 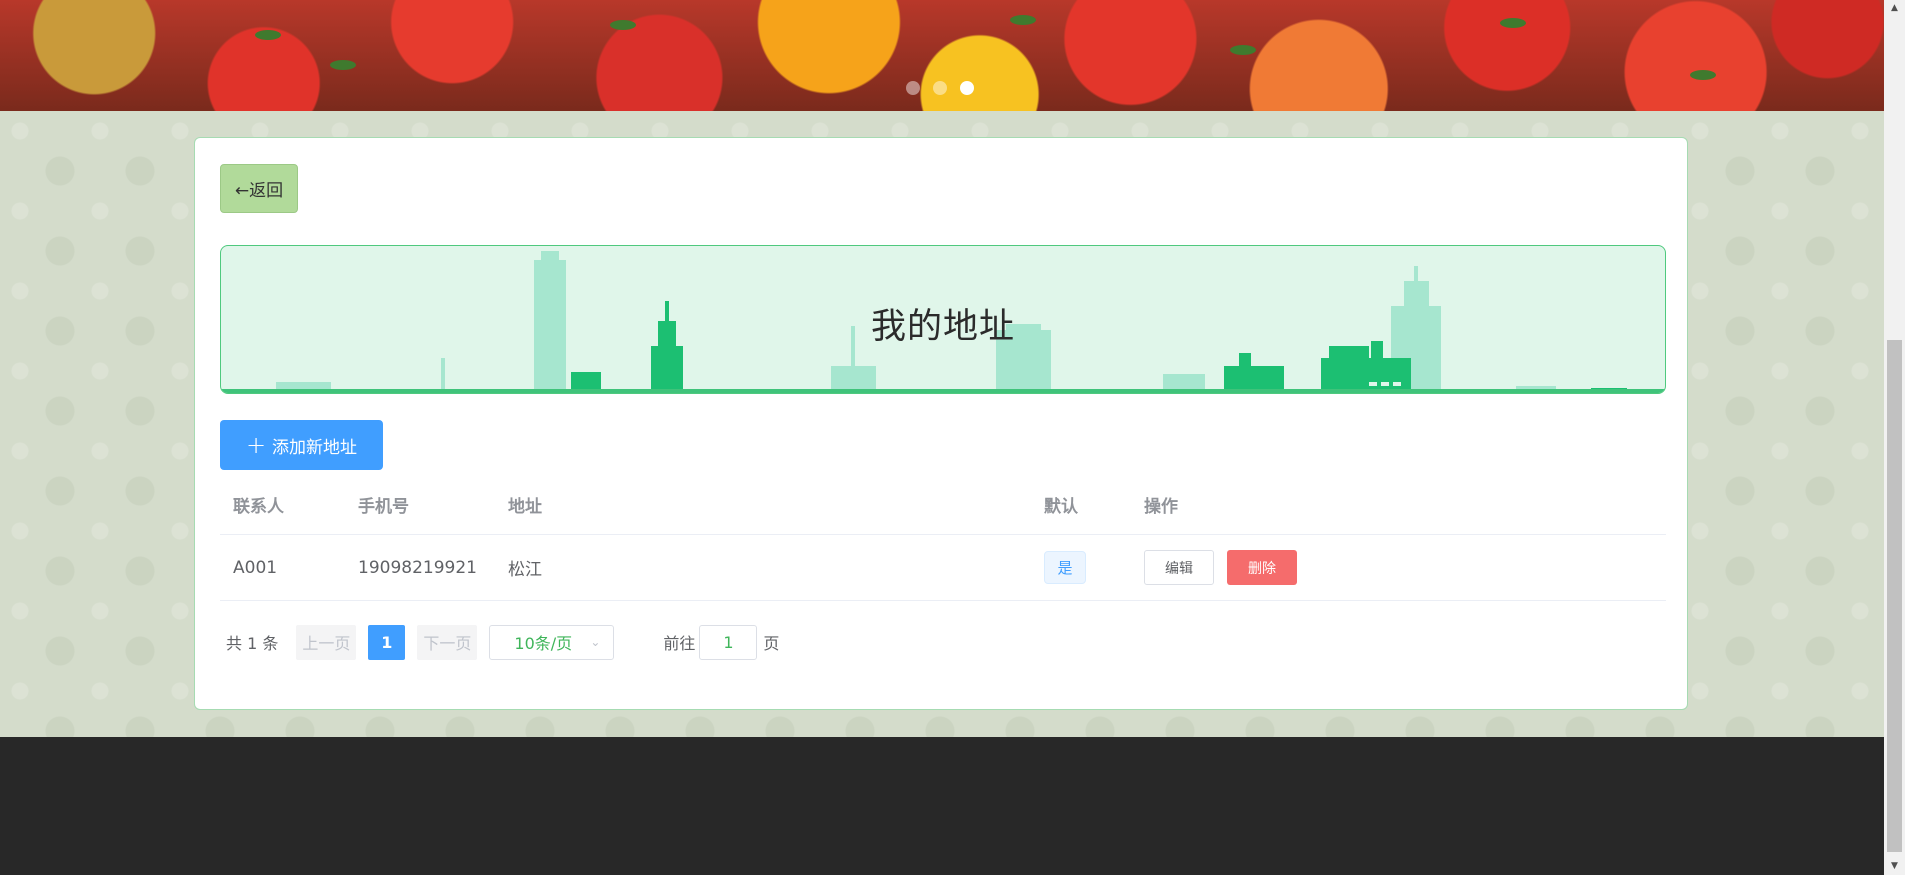 What do you see at coordinates (383, 507) in the screenshot?
I see `column-header-phone: 手机号` at bounding box center [383, 507].